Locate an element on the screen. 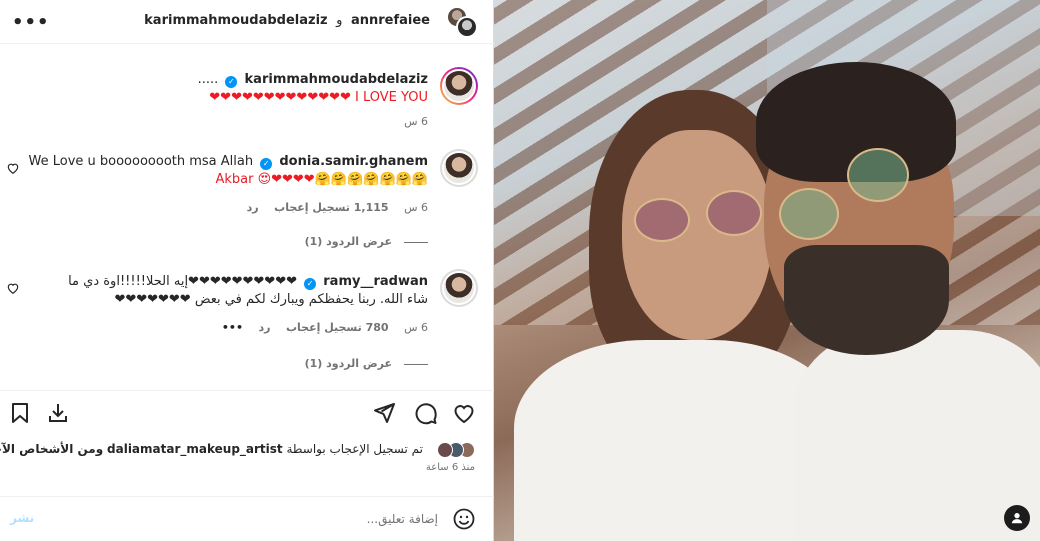 The height and width of the screenshot is (541, 1040). author-link-2: annrefaiee is located at coordinates (390, 20).